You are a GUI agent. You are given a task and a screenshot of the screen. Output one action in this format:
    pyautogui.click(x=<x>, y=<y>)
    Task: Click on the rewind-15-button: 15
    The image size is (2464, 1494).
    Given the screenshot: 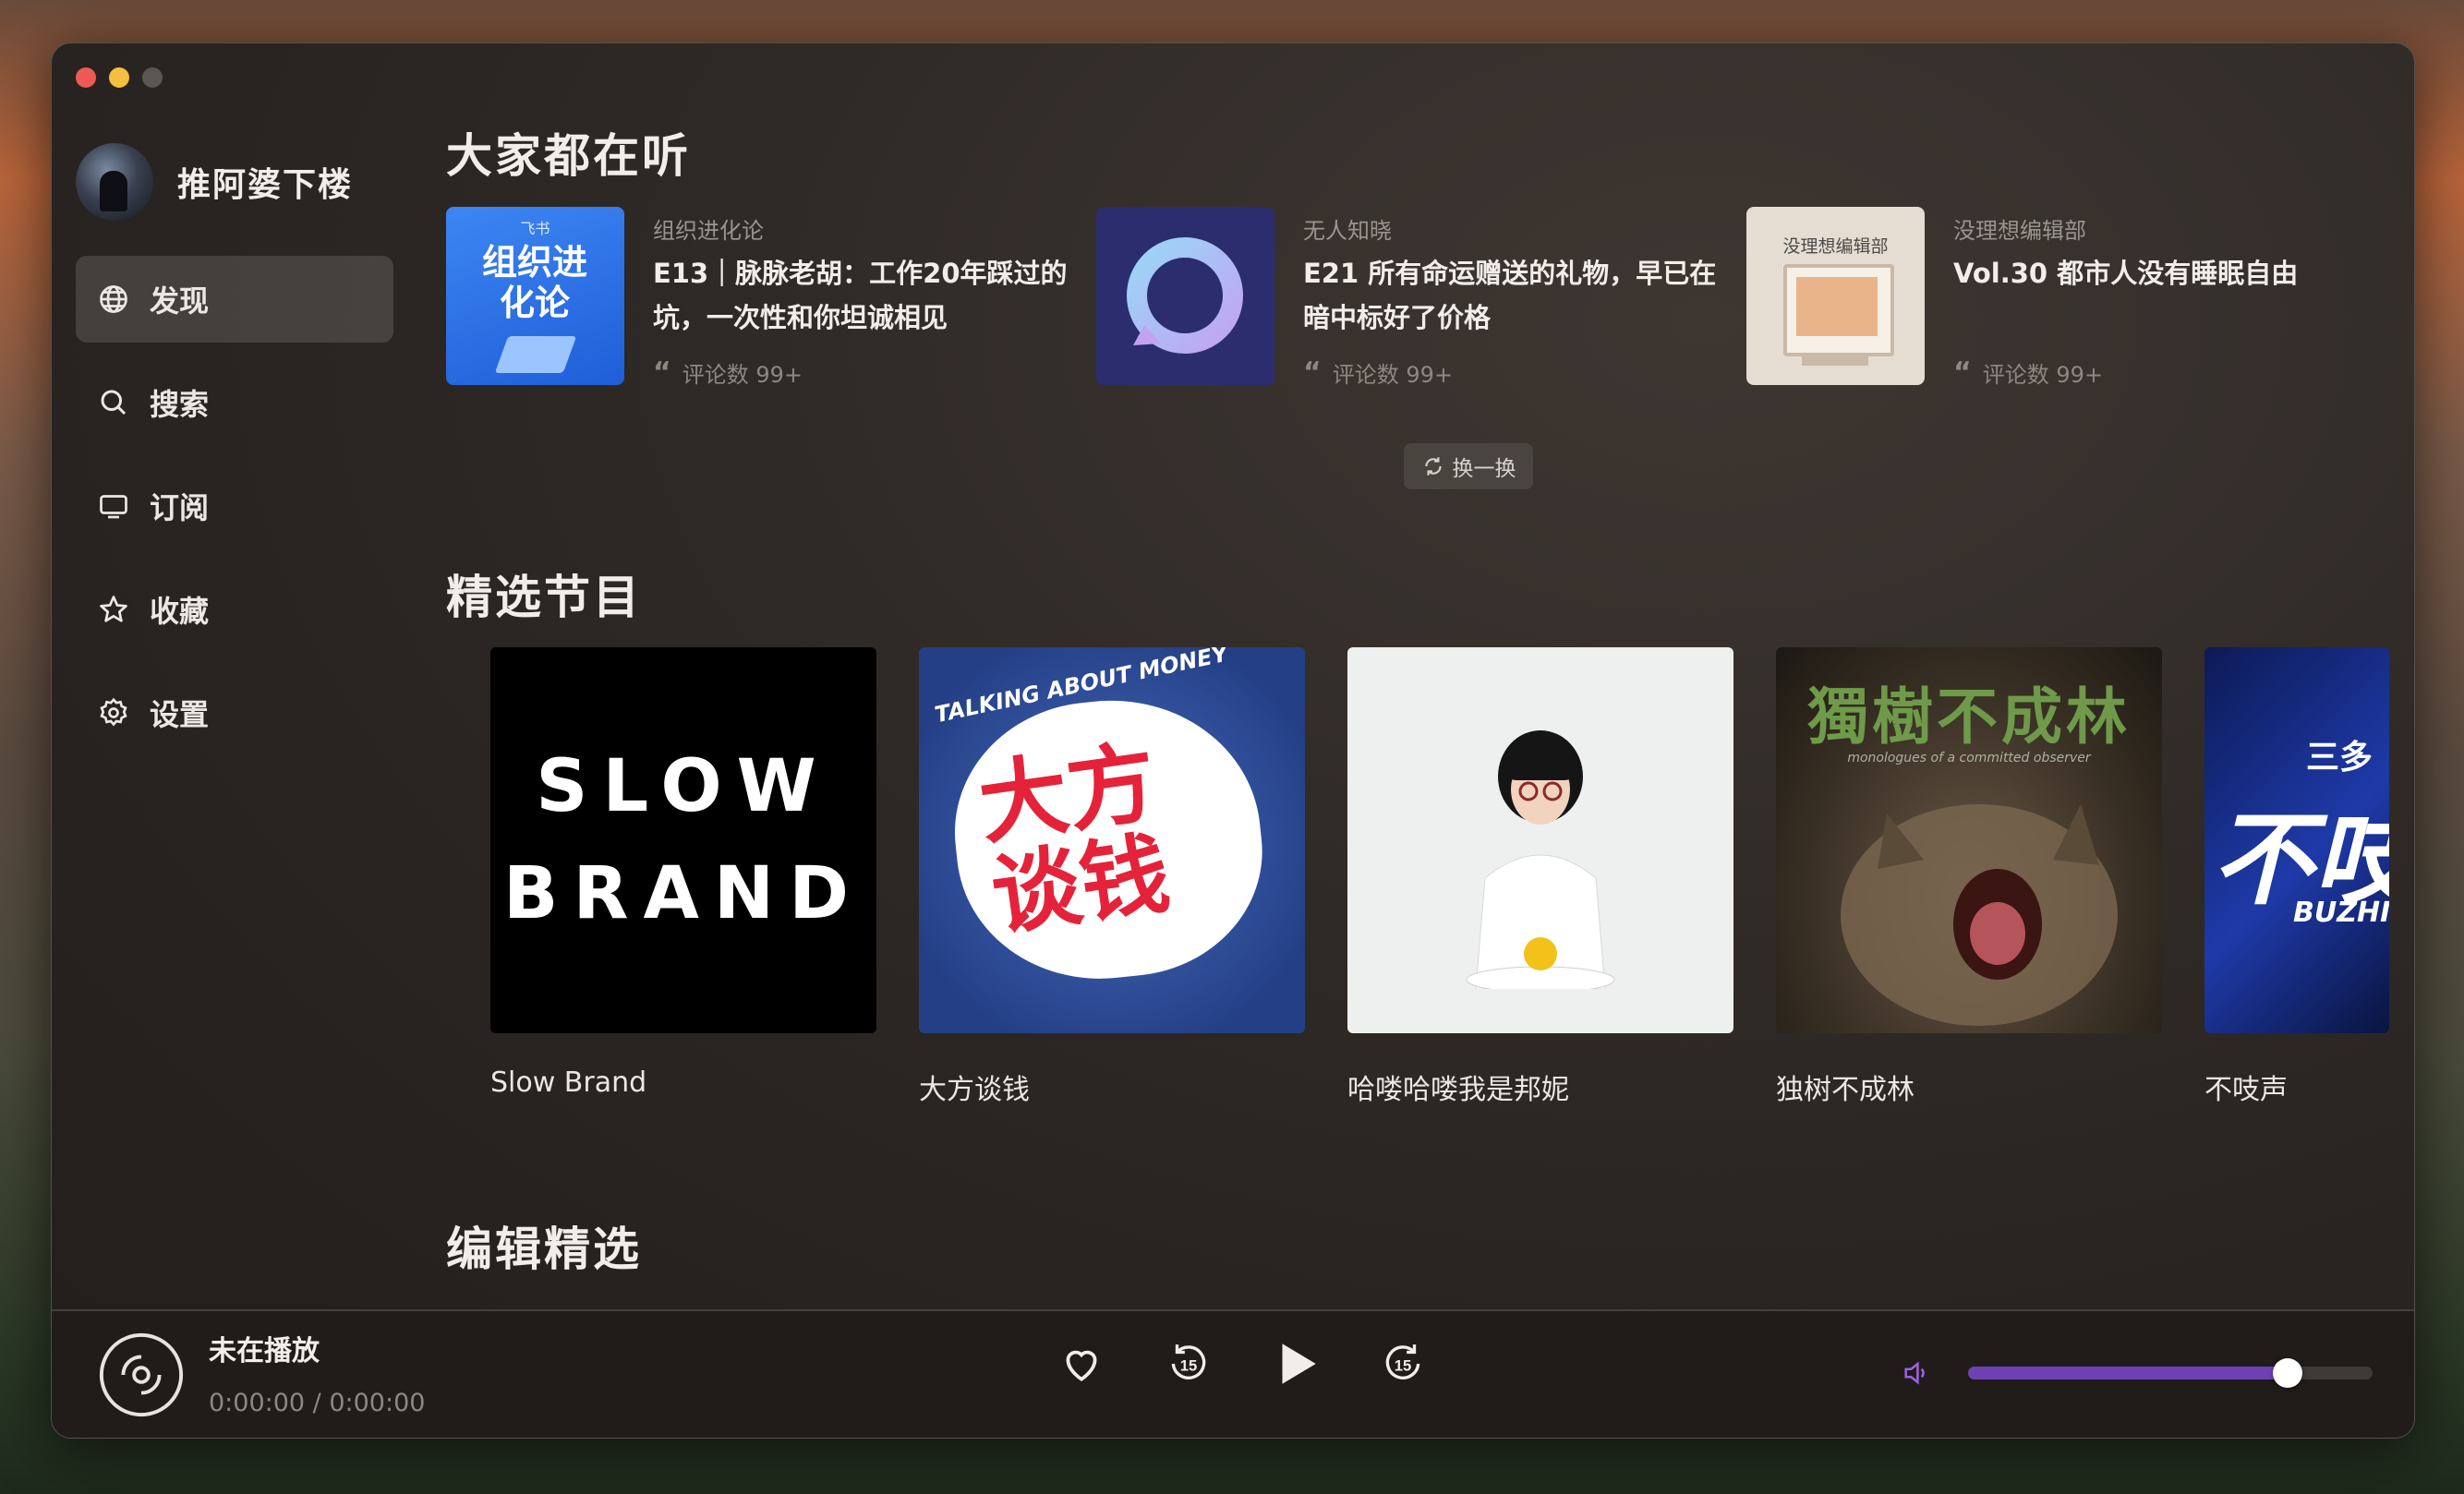 What is the action you would take?
    pyautogui.click(x=1189, y=1364)
    